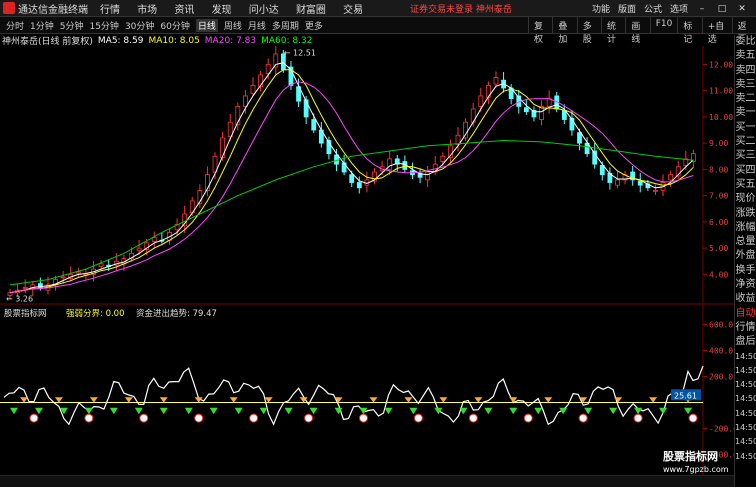 Image resolution: width=756 pixels, height=487 pixels. What do you see at coordinates (353, 10) in the screenshot?
I see `menu-trade: 交易` at bounding box center [353, 10].